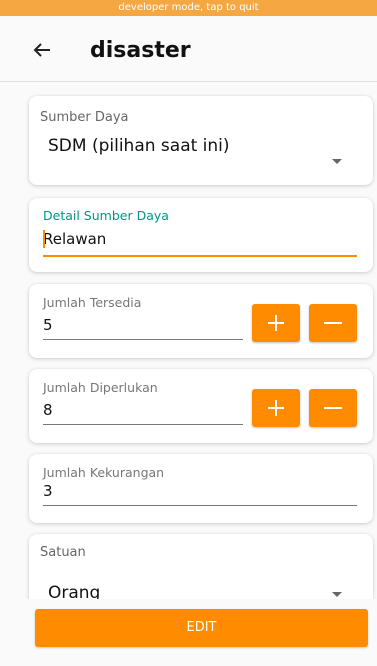 The height and width of the screenshot is (666, 377). Describe the element at coordinates (48, 325) in the screenshot. I see `jumlah-tersedia-input: 5` at that location.